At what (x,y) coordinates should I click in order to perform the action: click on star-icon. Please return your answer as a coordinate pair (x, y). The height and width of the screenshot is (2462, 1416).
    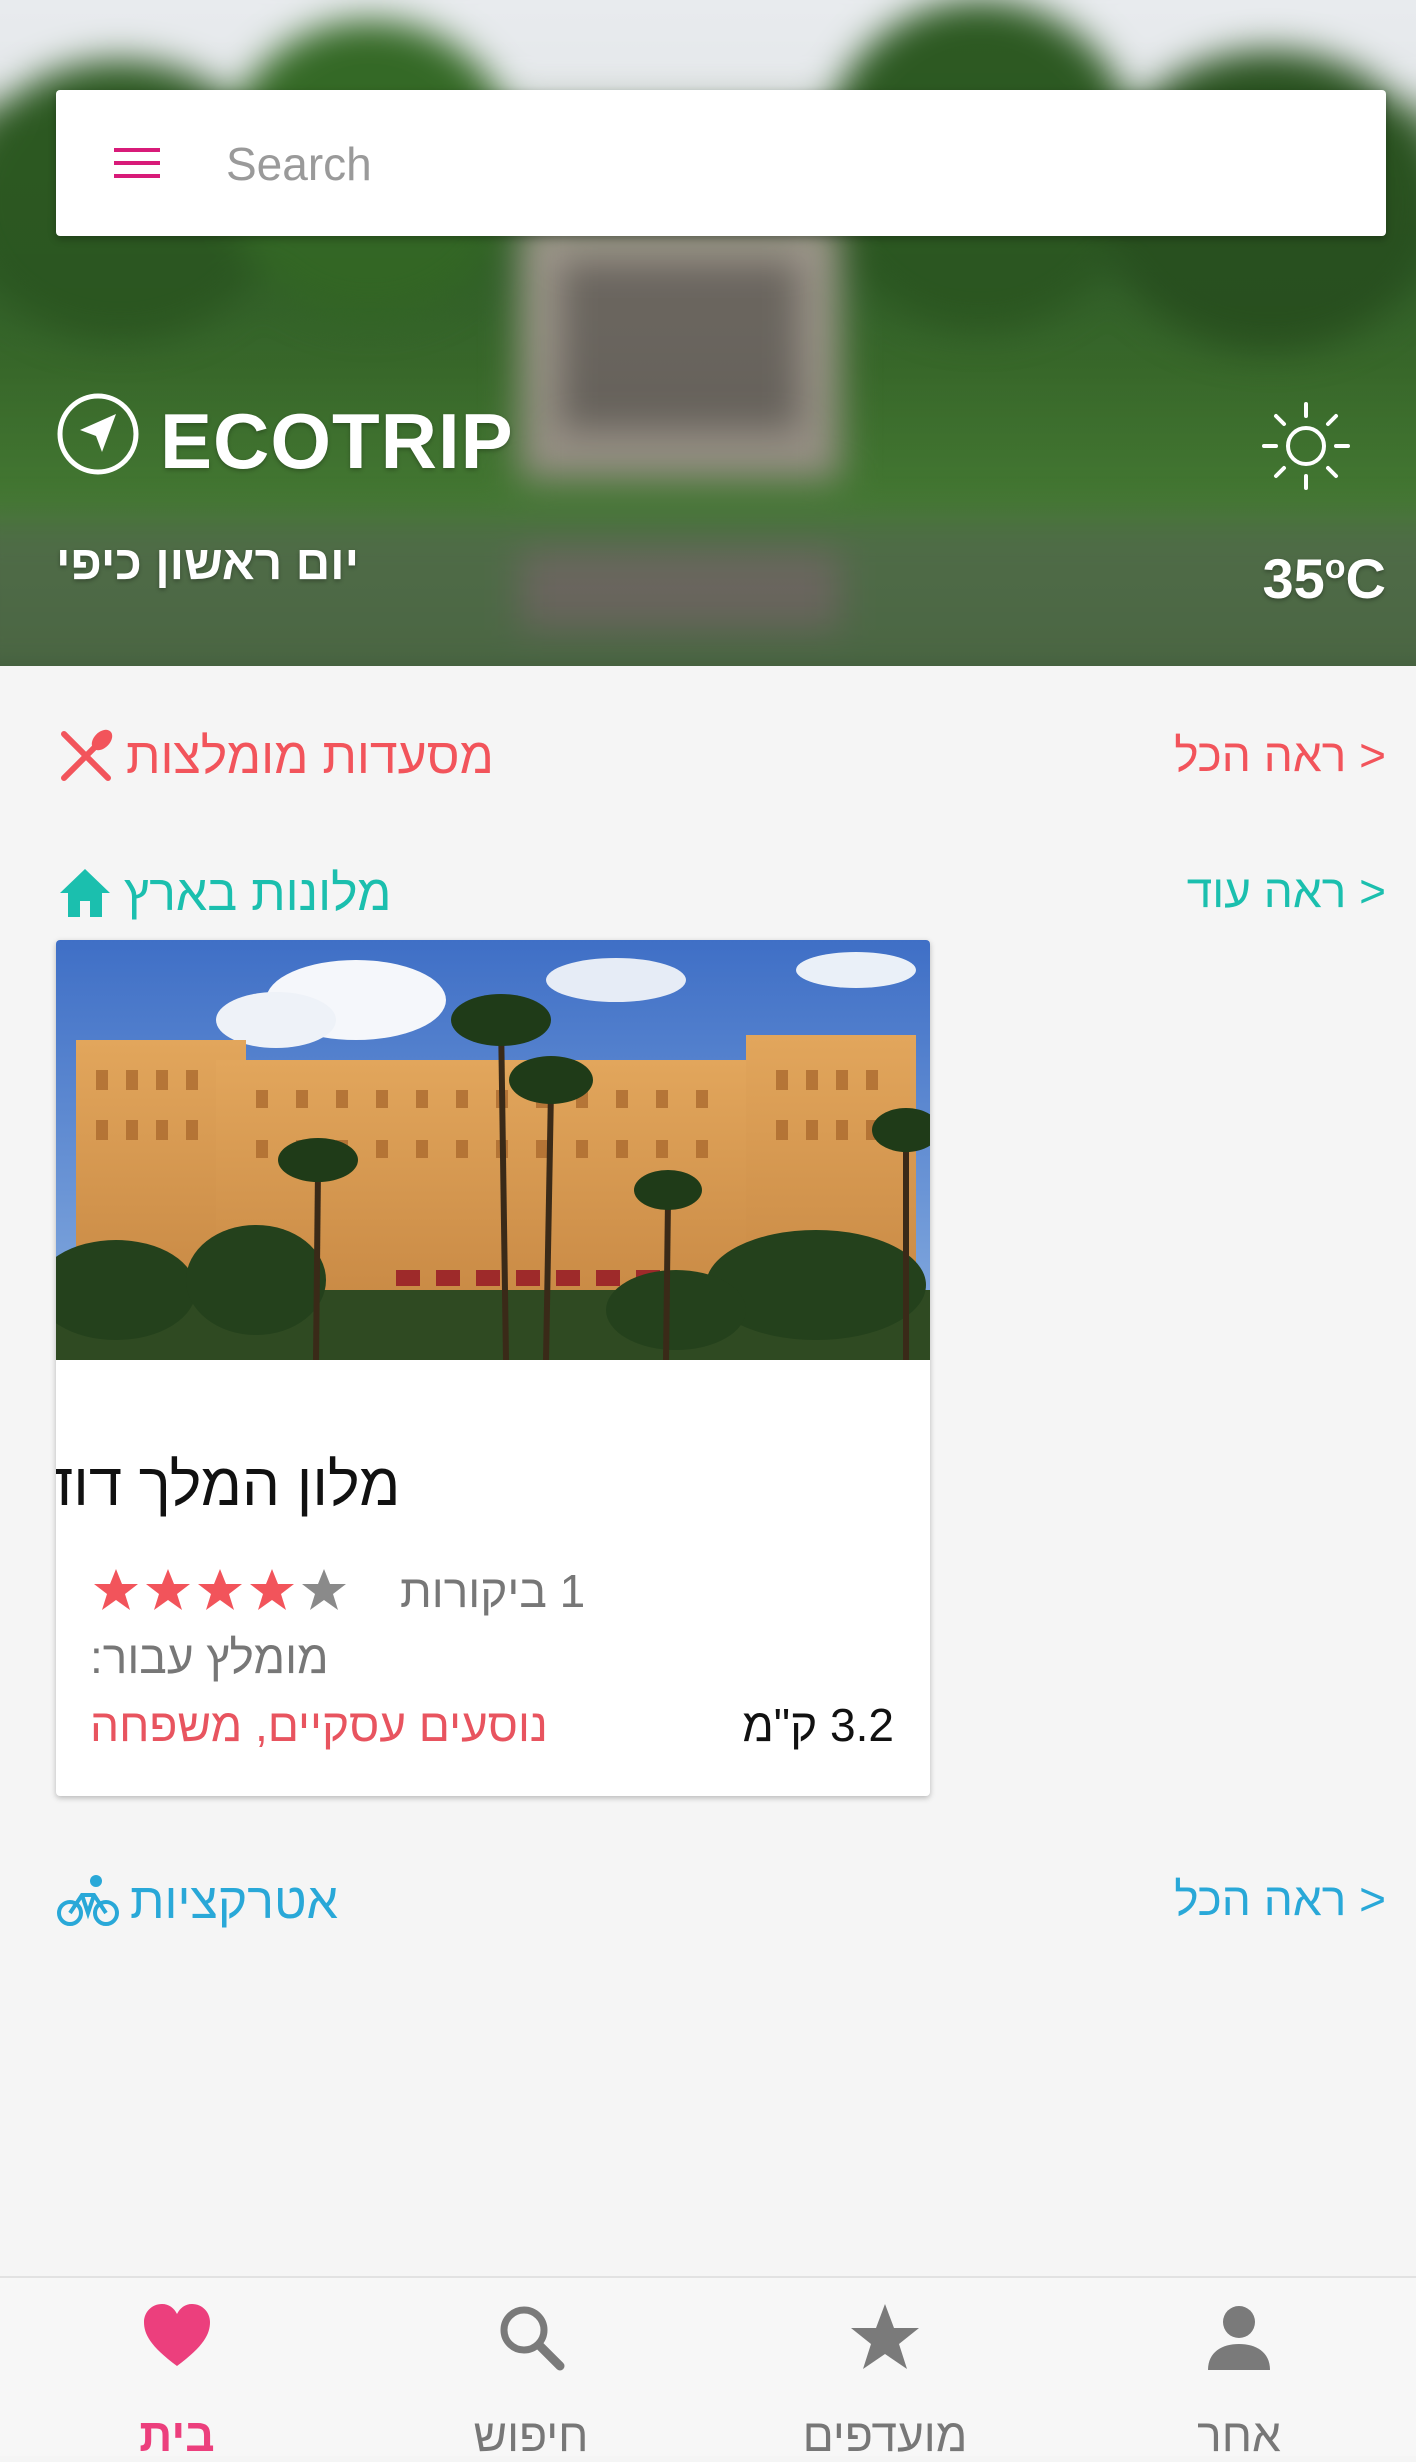
    Looking at the image, I should click on (885, 2336).